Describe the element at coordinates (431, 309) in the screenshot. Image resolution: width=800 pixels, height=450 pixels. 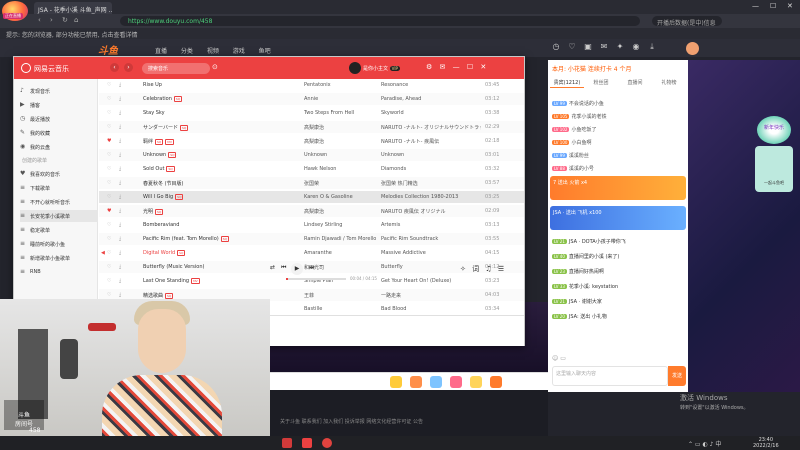
I see `song-album: Bad Blood` at that location.